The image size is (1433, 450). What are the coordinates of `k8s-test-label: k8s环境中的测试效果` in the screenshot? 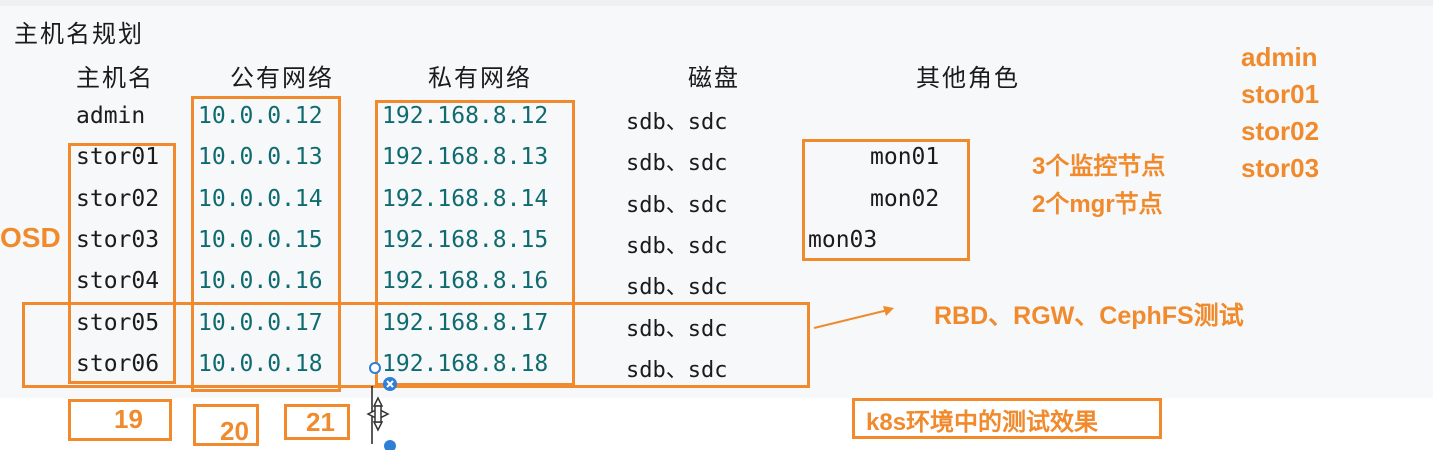 It's located at (982, 422).